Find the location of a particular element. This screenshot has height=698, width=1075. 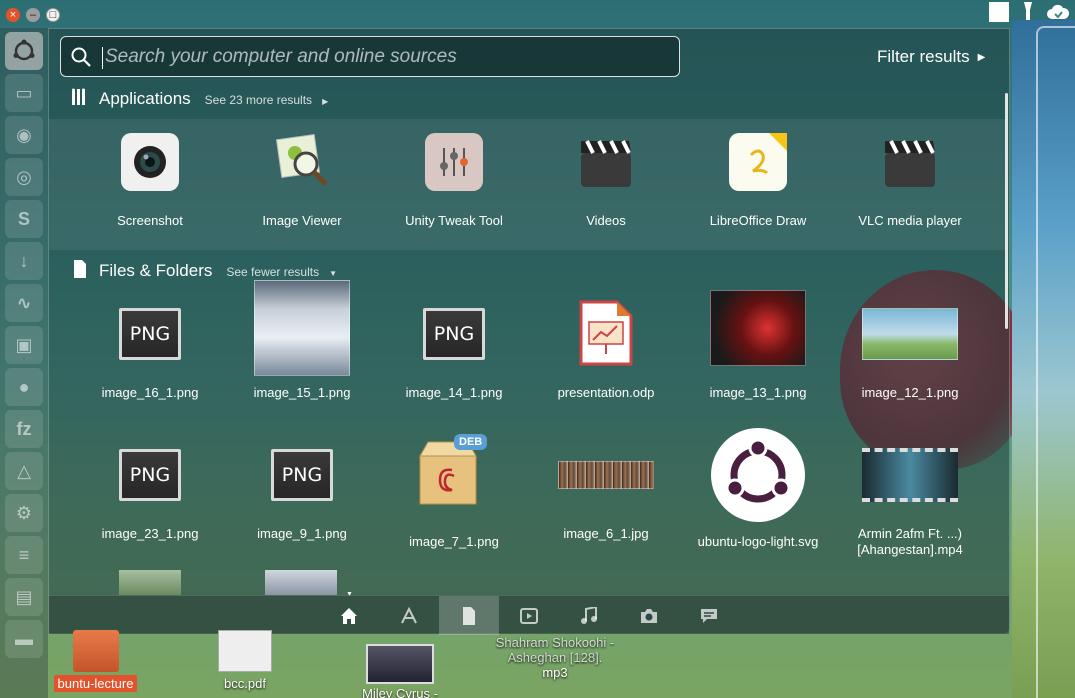

cloud-indicator-icon is located at coordinates (1058, 12).